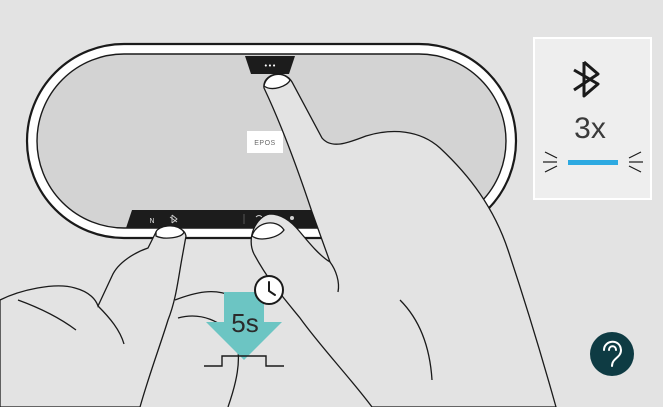 This screenshot has width=663, height=407. I want to click on help-button, so click(612, 354).